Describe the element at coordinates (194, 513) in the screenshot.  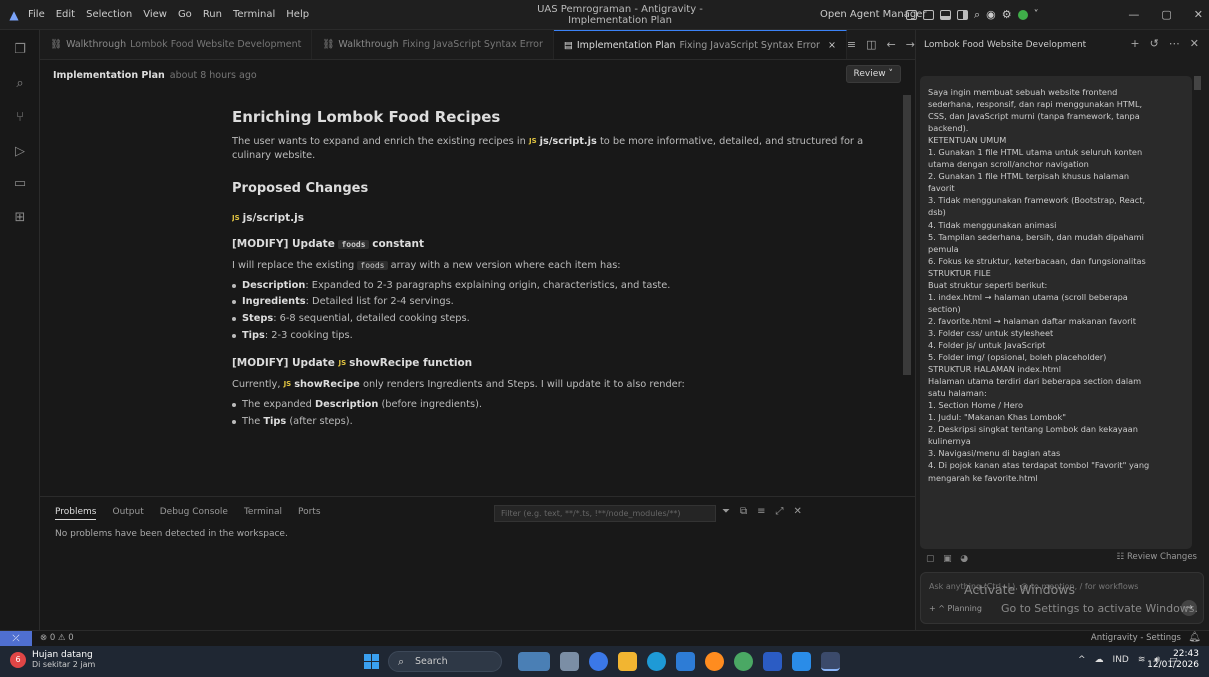
I see `tab-debug-console: Debug Console` at that location.